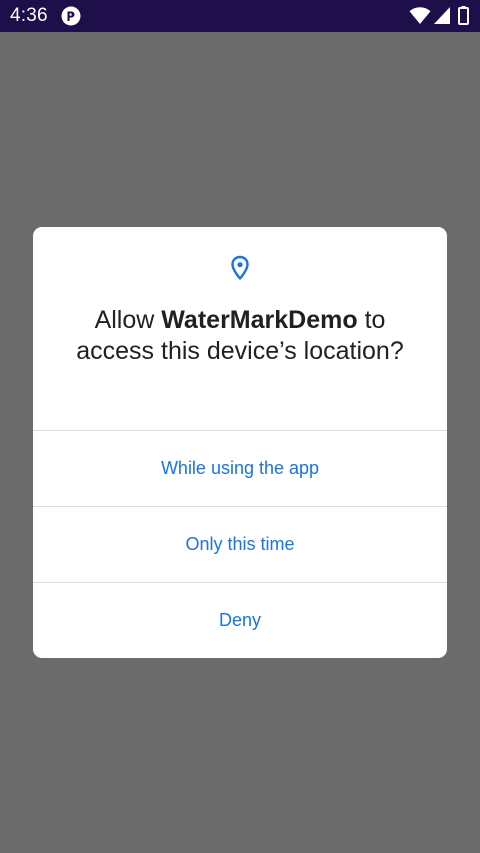 This screenshot has height=853, width=480. What do you see at coordinates (420, 15) in the screenshot?
I see `wifi-icon` at bounding box center [420, 15].